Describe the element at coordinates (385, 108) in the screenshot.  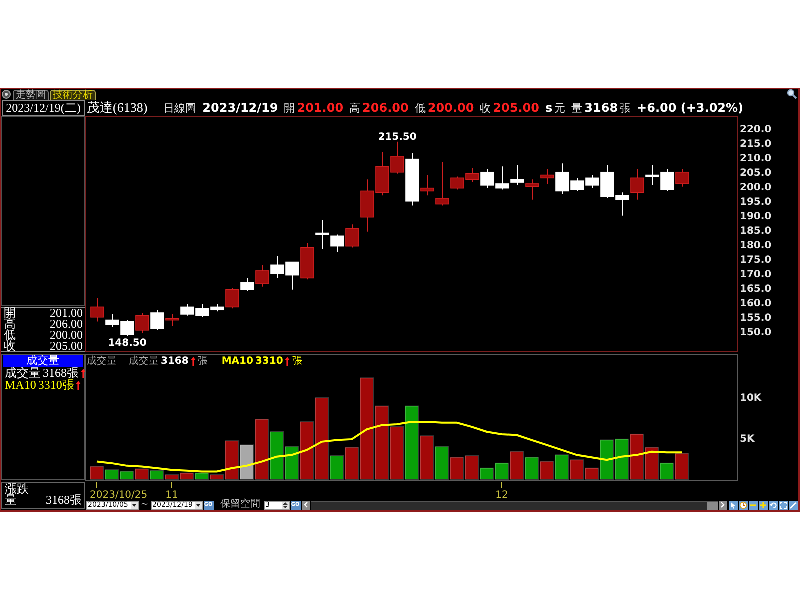
I see `quote-value: 206.00` at that location.